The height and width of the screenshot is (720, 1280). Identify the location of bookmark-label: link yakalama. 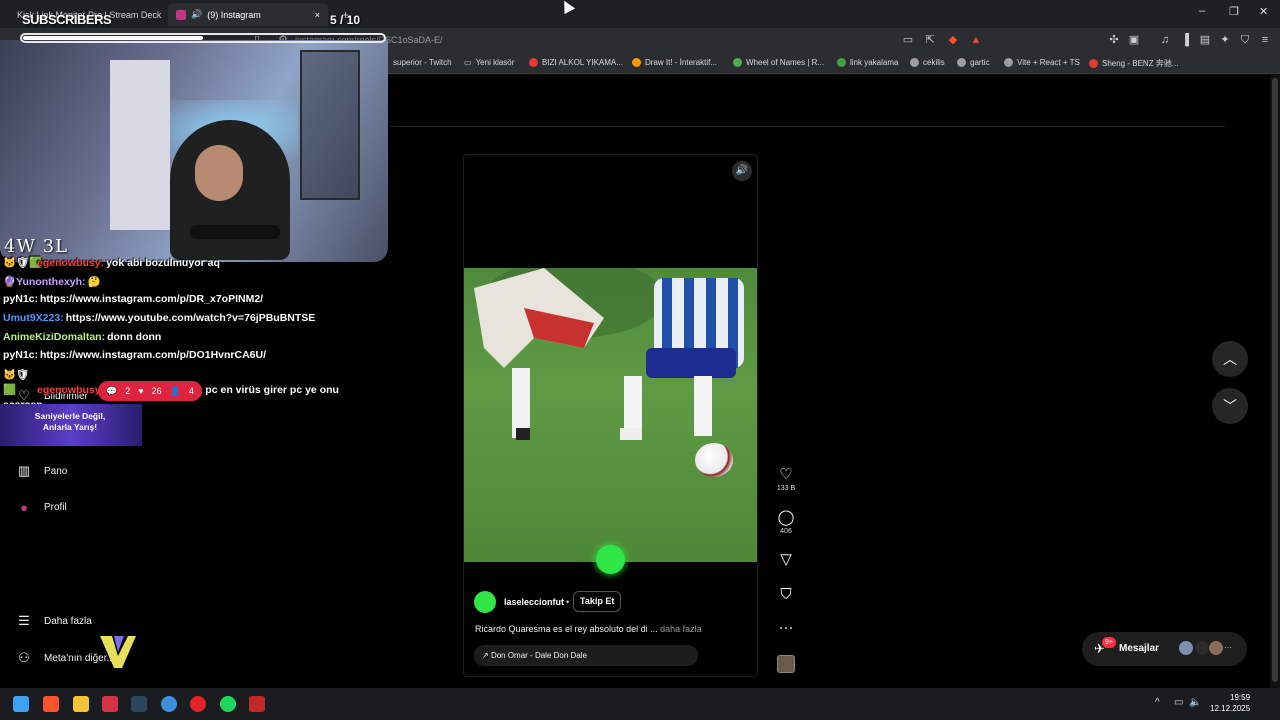
(874, 62).